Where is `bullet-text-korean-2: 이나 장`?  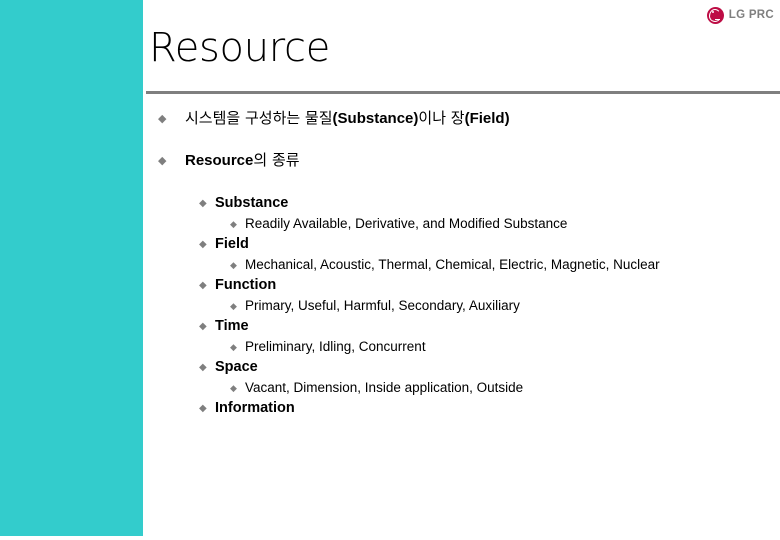
bullet-text-korean-2: 이나 장 is located at coordinates (441, 118).